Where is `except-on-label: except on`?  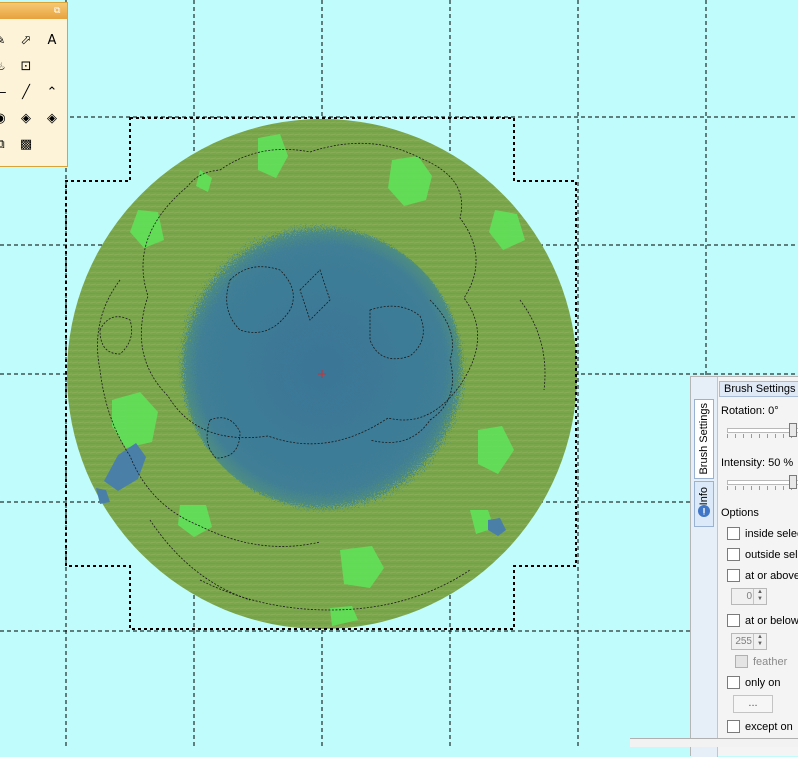 except-on-label: except on is located at coordinates (769, 726).